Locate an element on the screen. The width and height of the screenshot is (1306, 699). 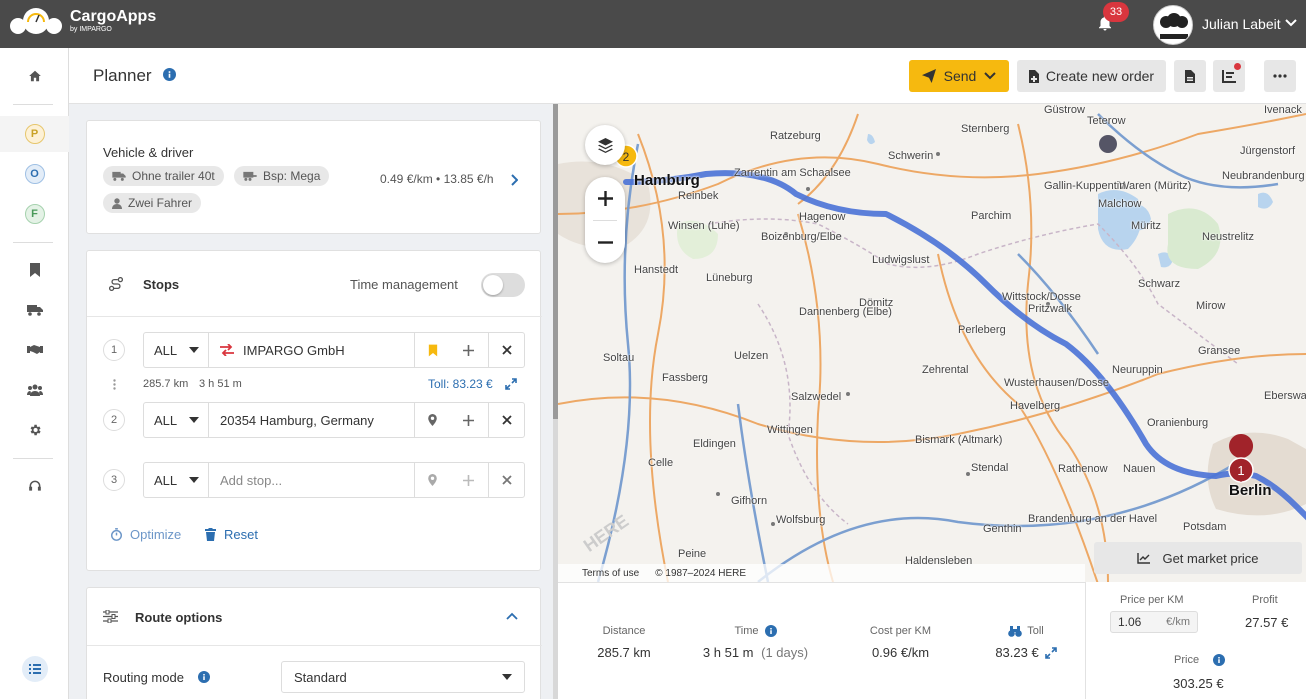
sidebar-item-support is located at coordinates (34, 486).